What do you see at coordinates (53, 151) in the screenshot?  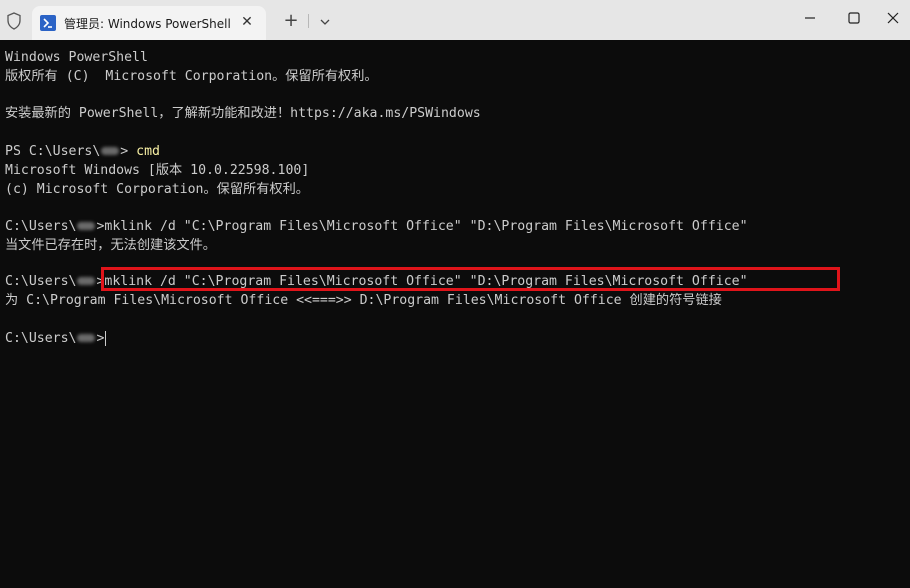 I see `prompt-prefix: PS C:\Users\` at bounding box center [53, 151].